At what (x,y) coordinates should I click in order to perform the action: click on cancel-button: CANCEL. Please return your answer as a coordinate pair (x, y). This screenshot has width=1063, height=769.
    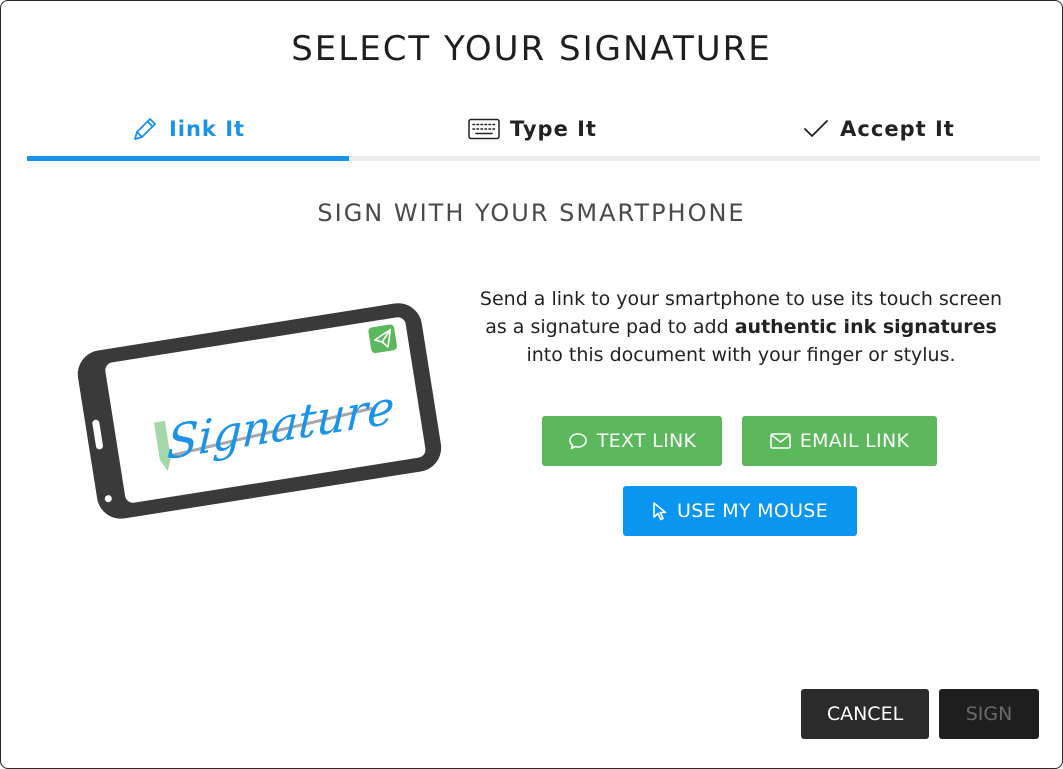
    Looking at the image, I should click on (865, 714).